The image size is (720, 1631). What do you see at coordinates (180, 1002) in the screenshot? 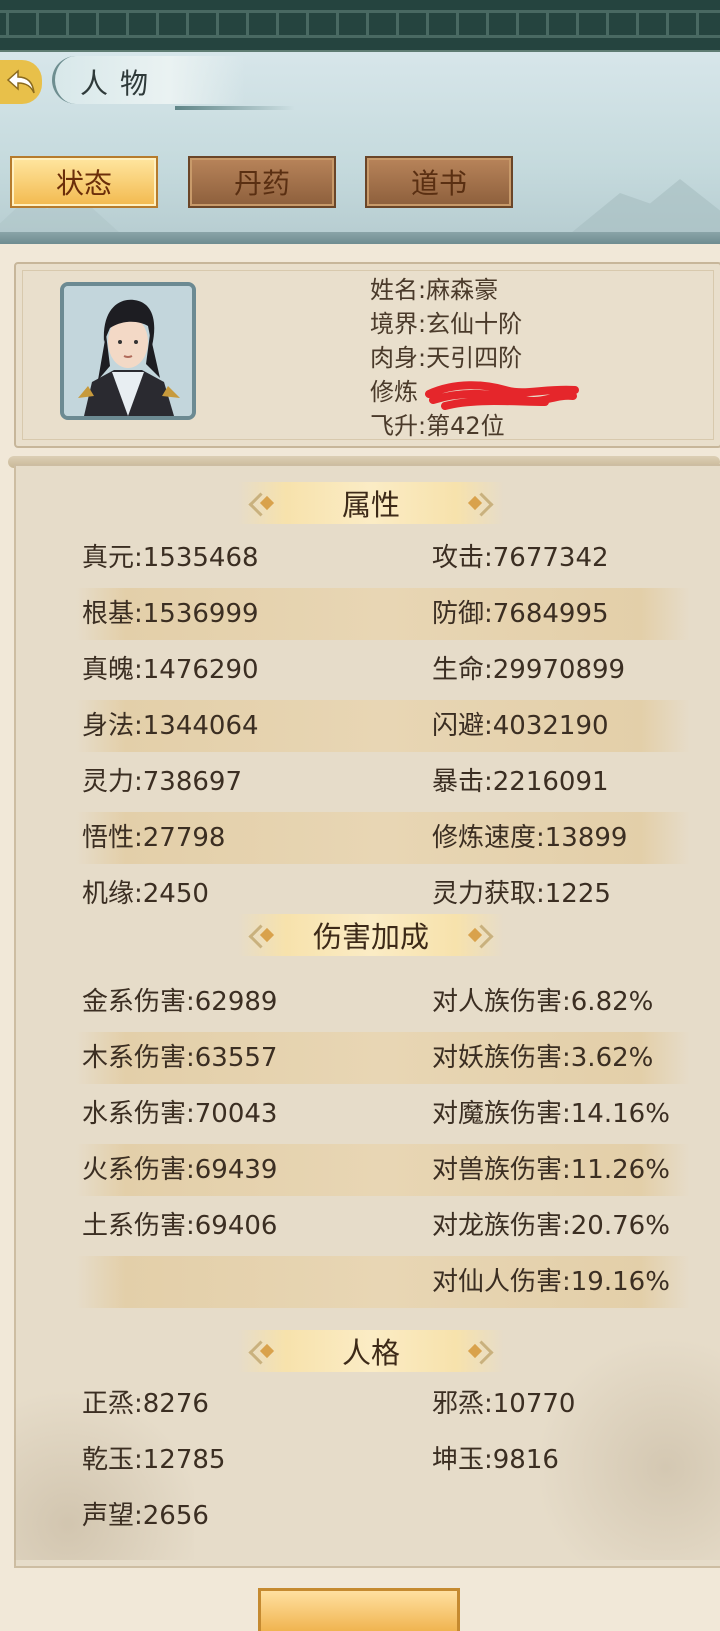
I see `damage-metal: 金系伤害:62989` at bounding box center [180, 1002].